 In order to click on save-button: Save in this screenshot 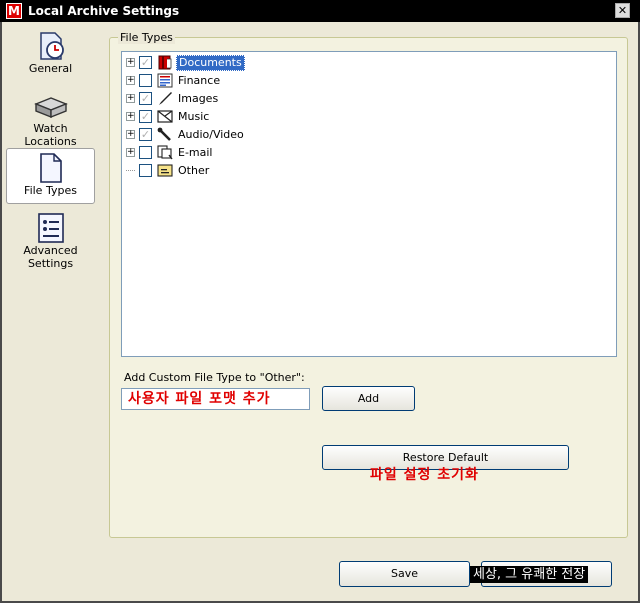, I will do `click(404, 574)`.